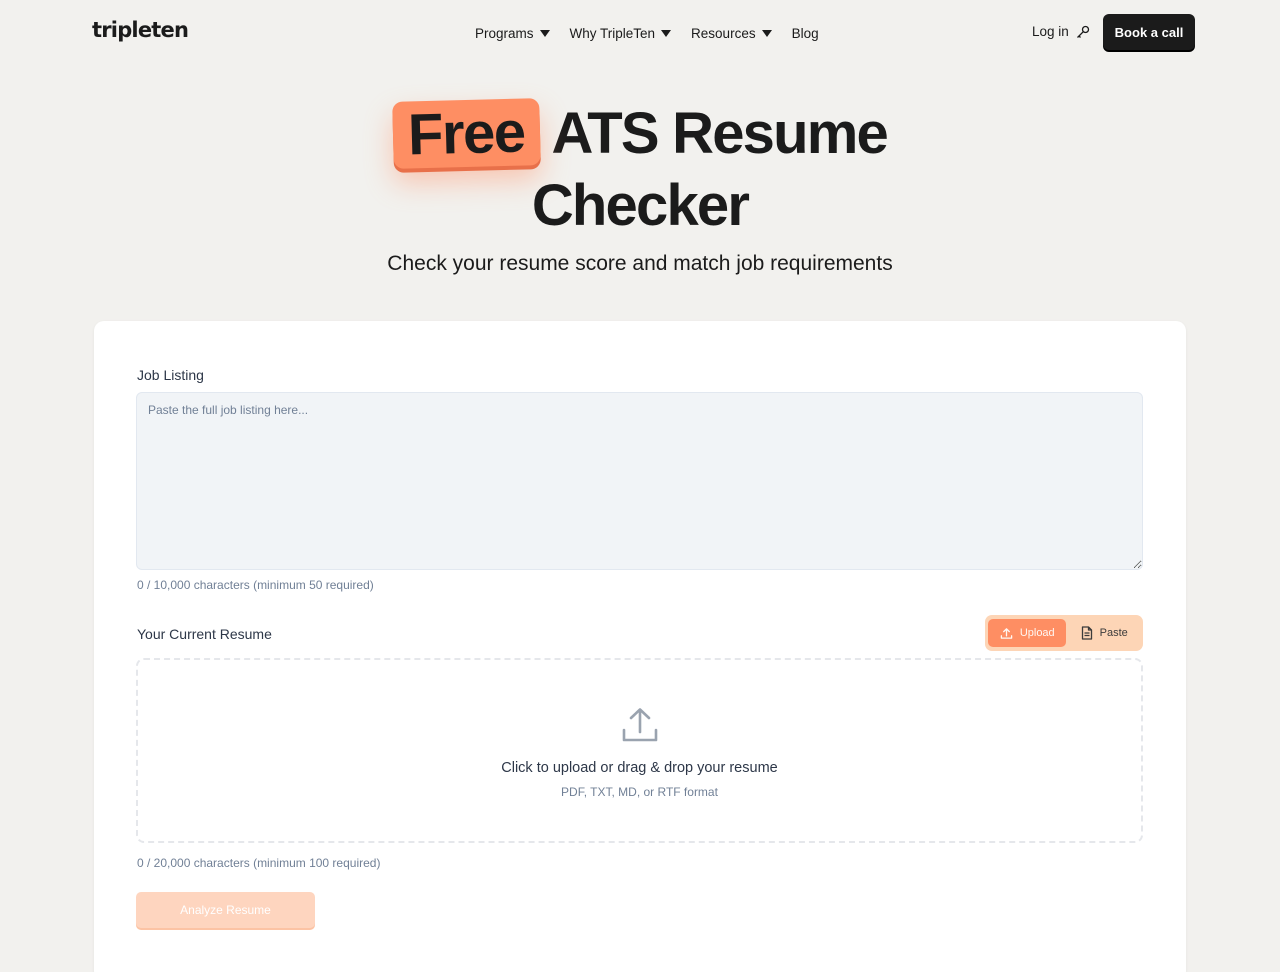 The height and width of the screenshot is (972, 1280). Describe the element at coordinates (1050, 31) in the screenshot. I see `login-label: Log in` at that location.